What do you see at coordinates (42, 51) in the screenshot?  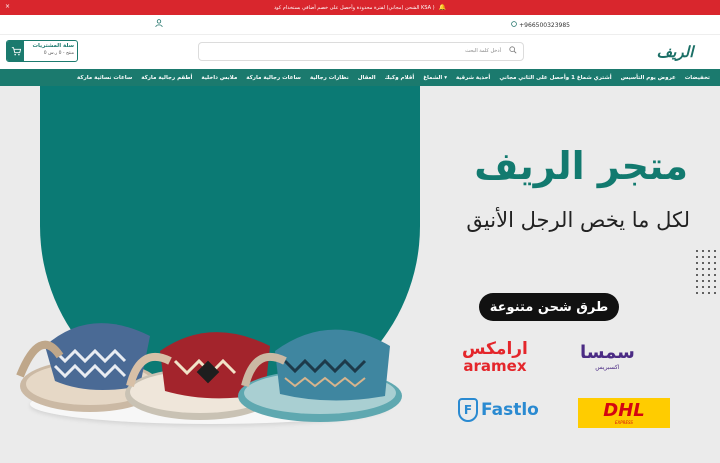 I see `cart-button: سلة المشتريات 0 منتج - 0 ر.س` at bounding box center [42, 51].